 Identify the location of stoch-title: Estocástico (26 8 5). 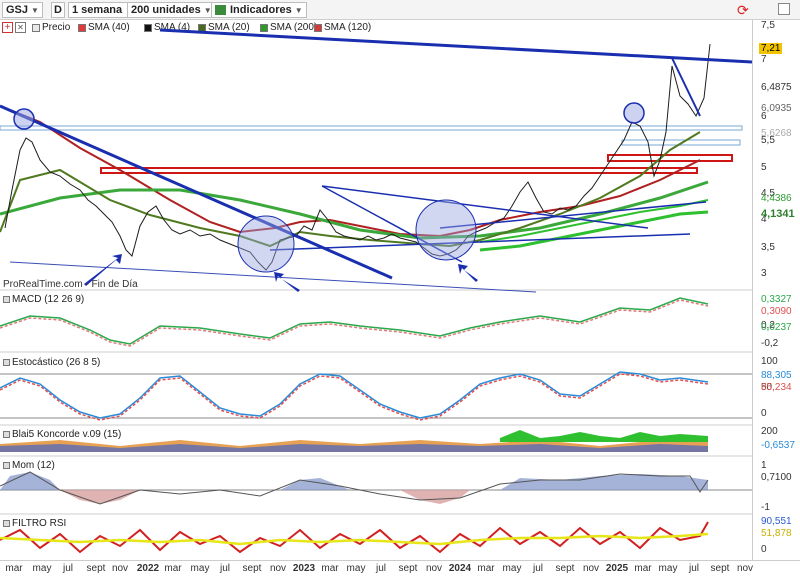
(51, 362).